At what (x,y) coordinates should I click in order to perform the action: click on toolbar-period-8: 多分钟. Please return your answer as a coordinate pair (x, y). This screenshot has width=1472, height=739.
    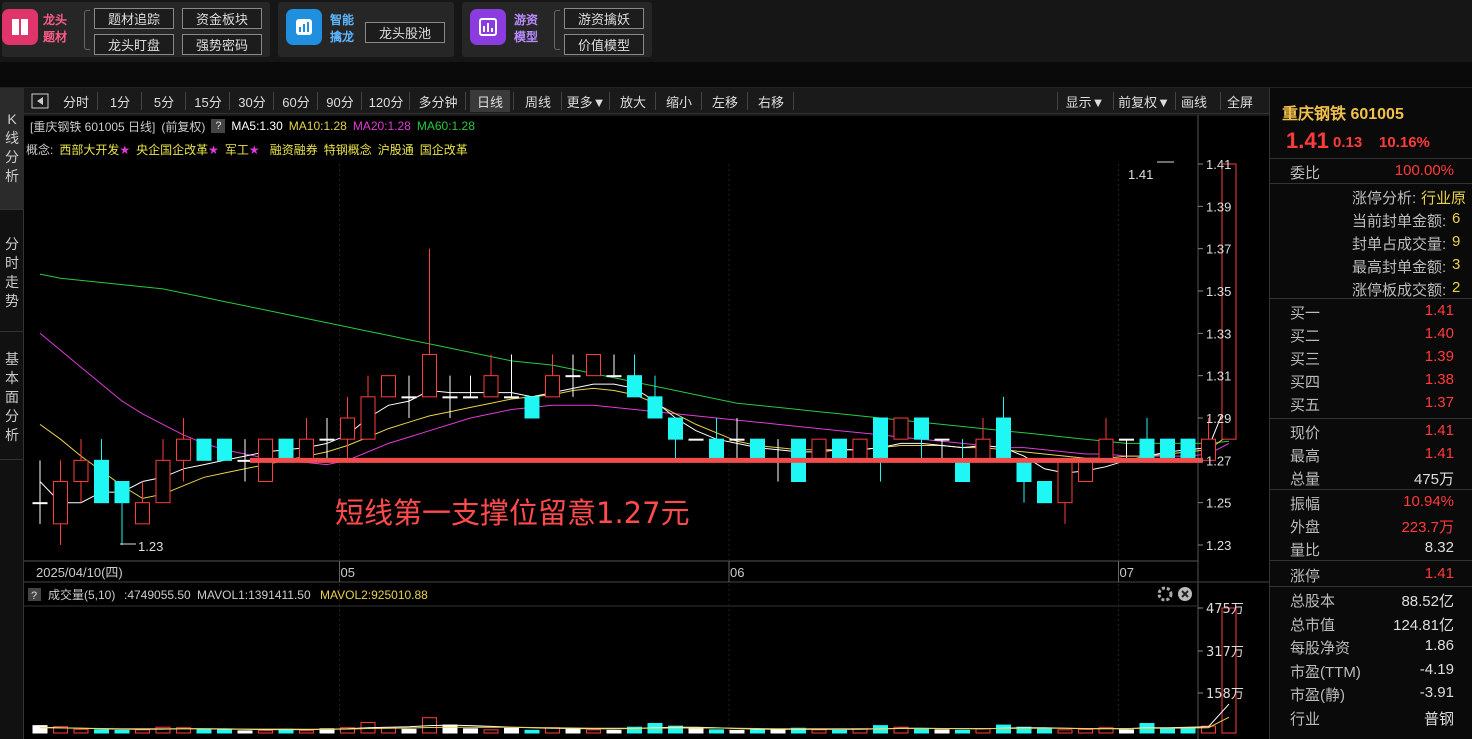
    Looking at the image, I should click on (438, 101).